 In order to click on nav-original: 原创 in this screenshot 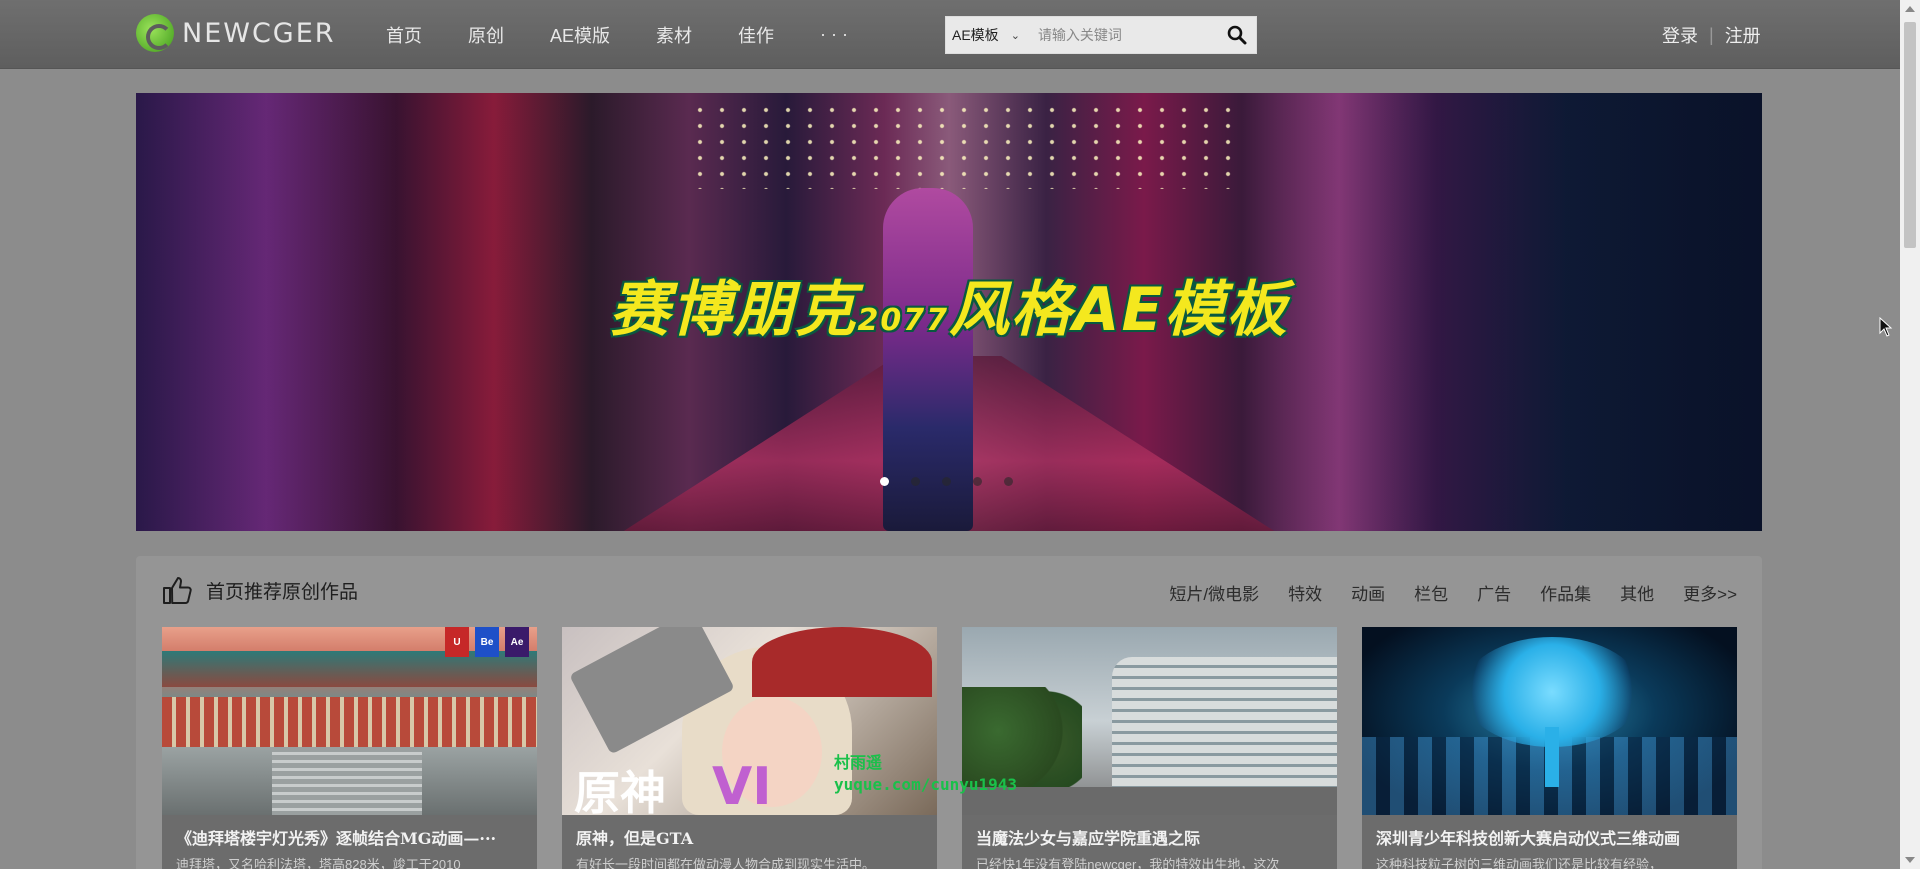, I will do `click(486, 35)`.